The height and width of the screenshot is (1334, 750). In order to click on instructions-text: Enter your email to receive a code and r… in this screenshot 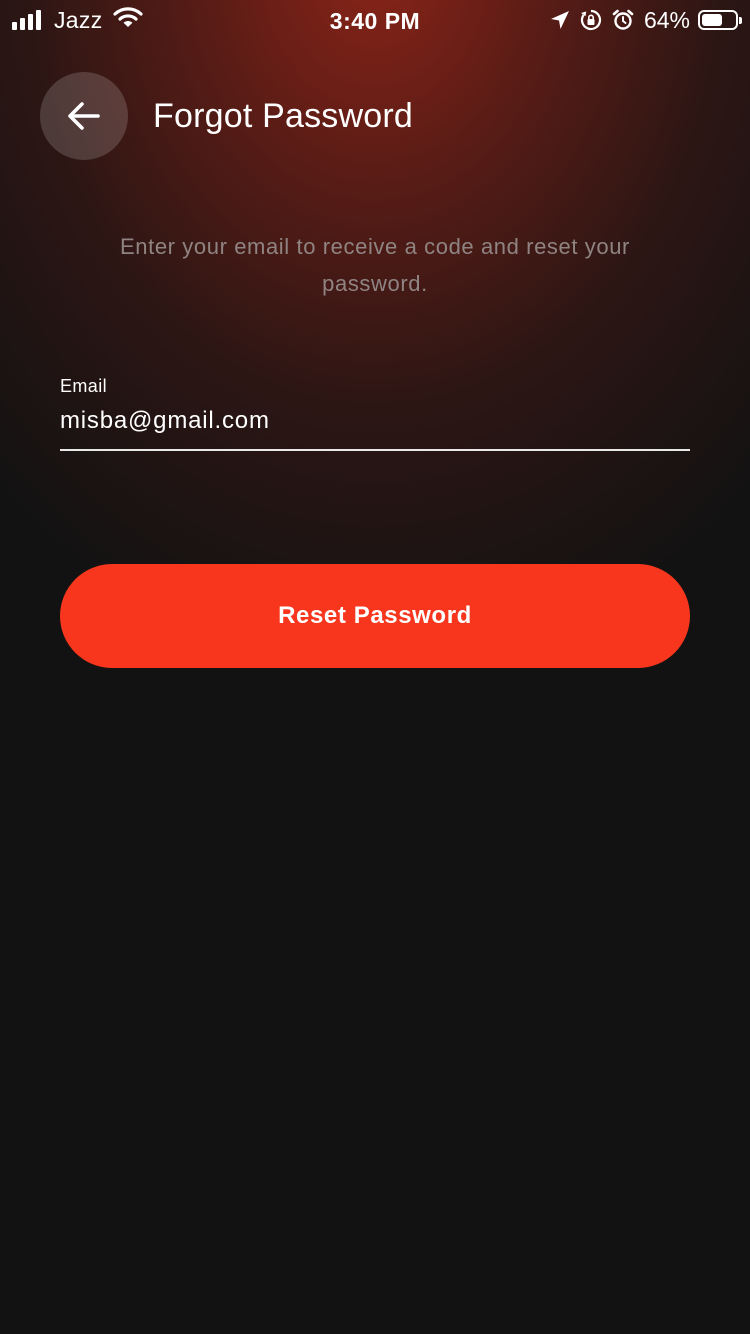, I will do `click(375, 265)`.